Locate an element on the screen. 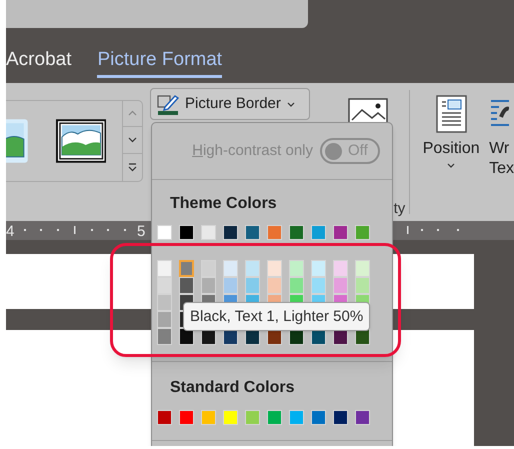  picture-icon is located at coordinates (368, 110).